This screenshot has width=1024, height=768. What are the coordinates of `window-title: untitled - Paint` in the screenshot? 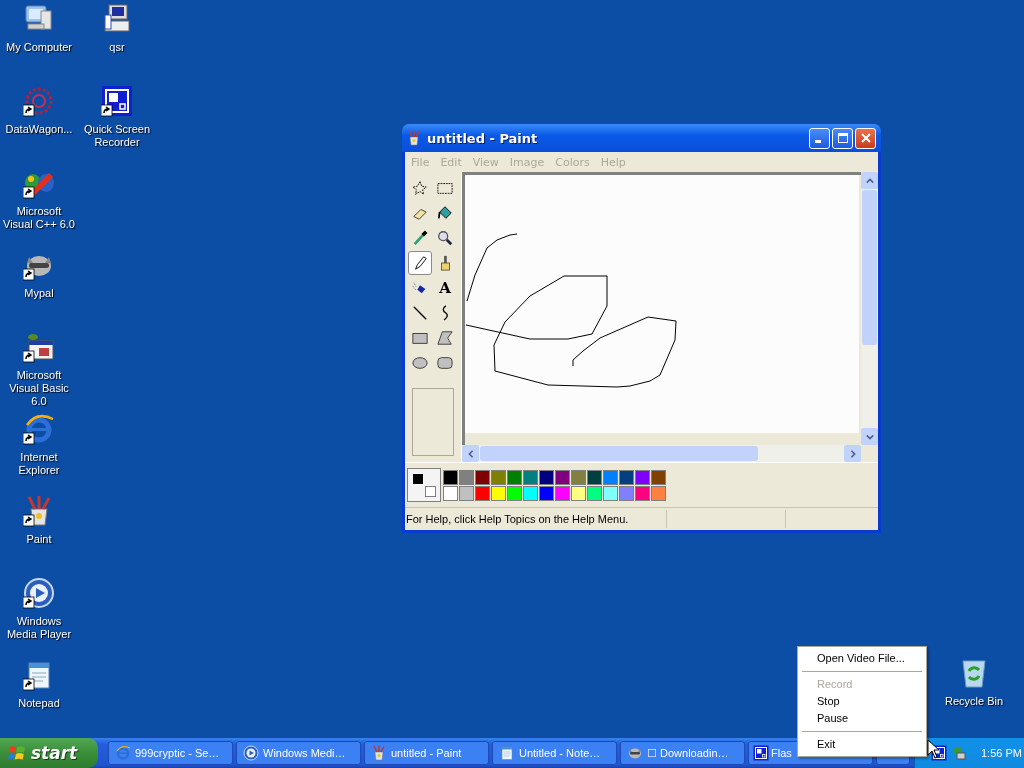 It's located at (482, 138).